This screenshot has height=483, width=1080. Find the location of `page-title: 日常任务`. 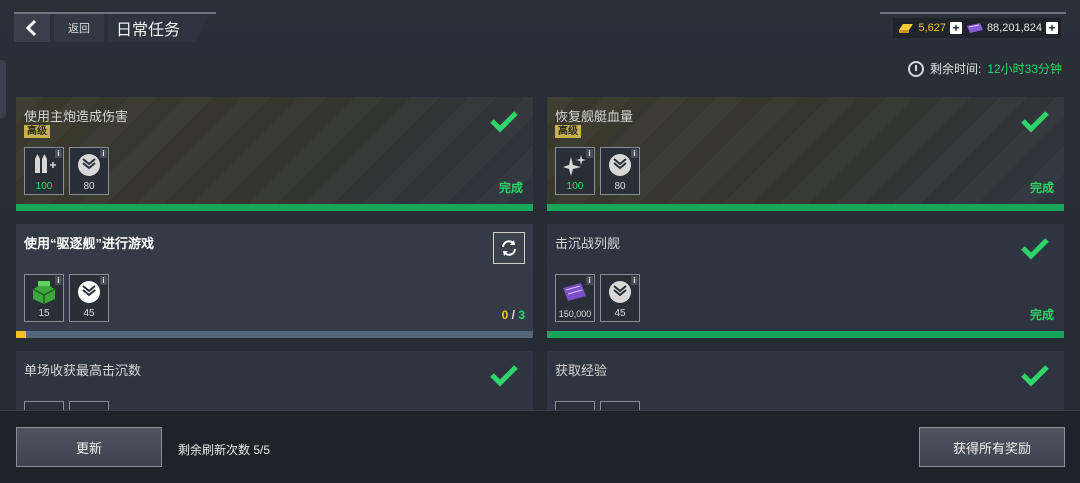

page-title: 日常任务 is located at coordinates (159, 28).